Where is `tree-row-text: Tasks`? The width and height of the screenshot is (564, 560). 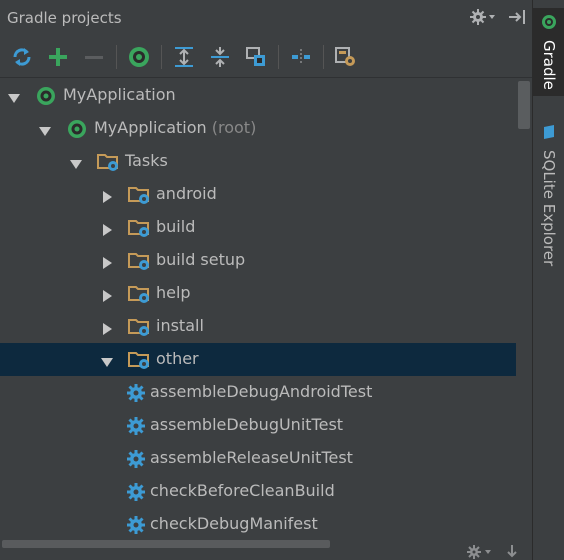
tree-row-text: Tasks is located at coordinates (146, 160).